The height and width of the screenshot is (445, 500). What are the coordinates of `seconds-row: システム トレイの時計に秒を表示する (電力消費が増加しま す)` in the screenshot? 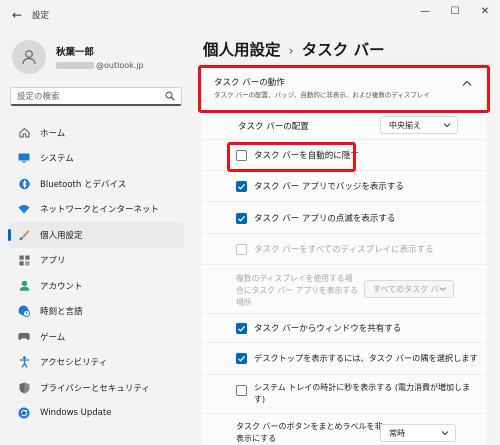 It's located at (344, 394).